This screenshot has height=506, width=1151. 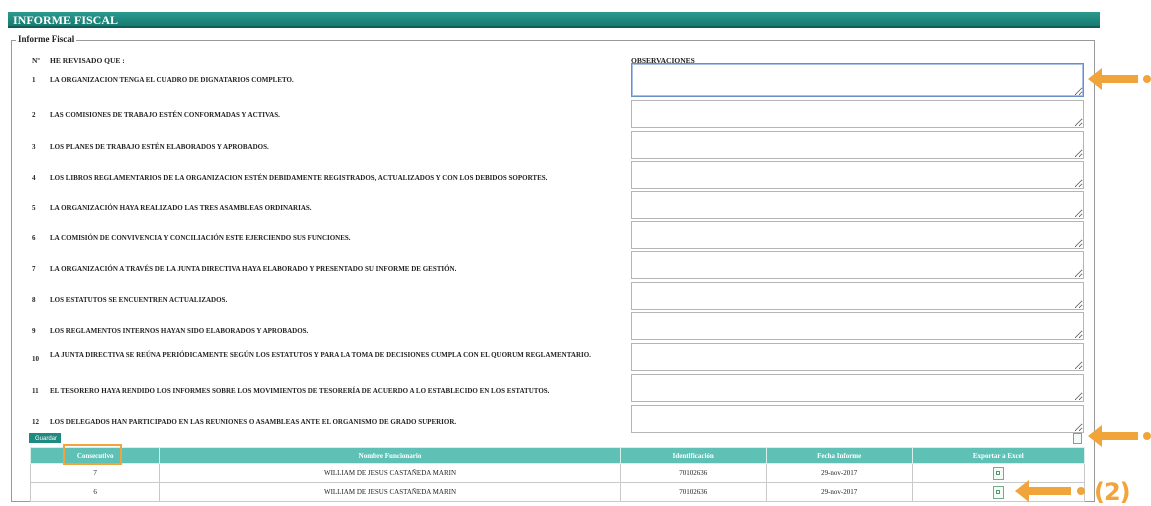 What do you see at coordinates (693, 455) in the screenshot?
I see `column-header-identificacion: Identificación` at bounding box center [693, 455].